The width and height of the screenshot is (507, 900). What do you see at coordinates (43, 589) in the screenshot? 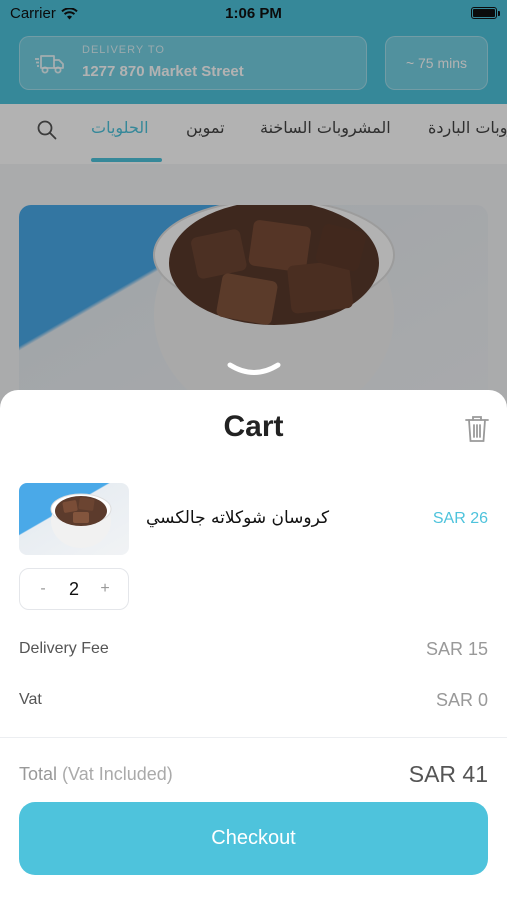
I see `decrement-button: -` at bounding box center [43, 589].